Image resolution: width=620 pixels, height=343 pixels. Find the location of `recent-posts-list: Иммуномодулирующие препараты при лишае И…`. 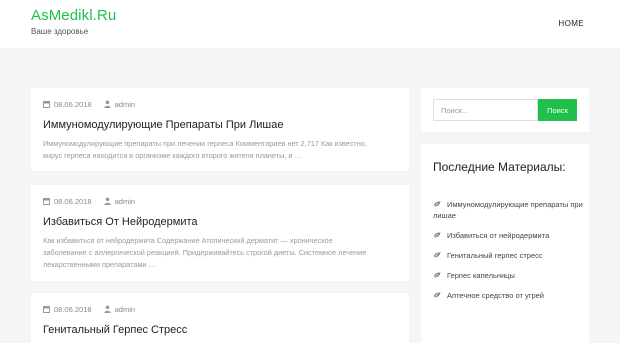

recent-posts-list: Иммуномодулирующие препараты при лишае И… is located at coordinates (508, 254).